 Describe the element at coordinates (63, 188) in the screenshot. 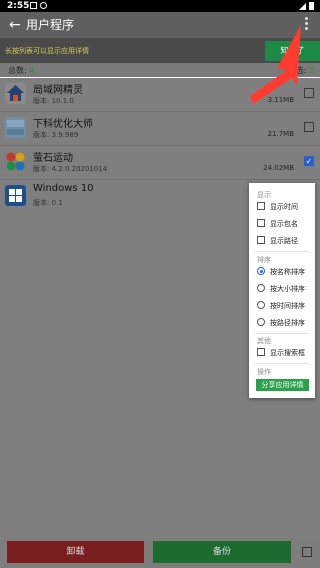

I see `app-name: Windows 10` at that location.